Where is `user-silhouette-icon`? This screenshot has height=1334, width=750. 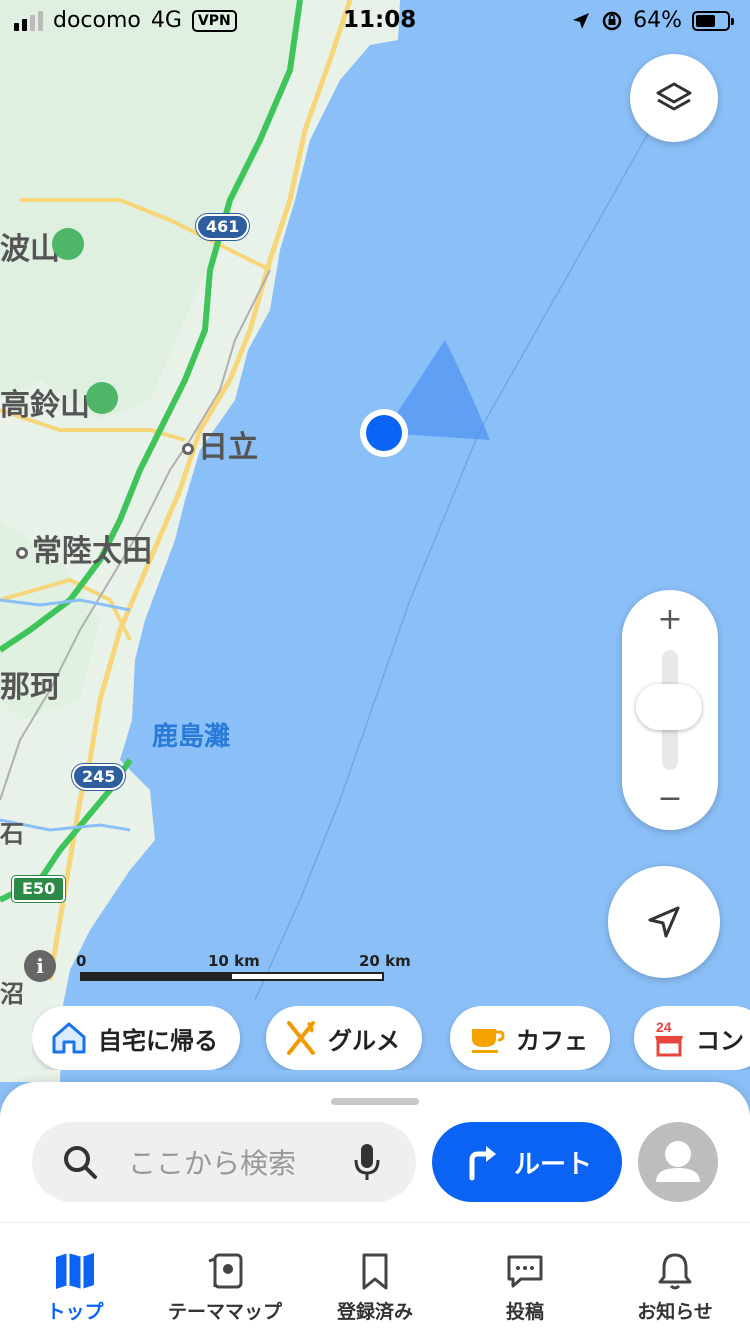
user-silhouette-icon is located at coordinates (678, 1161).